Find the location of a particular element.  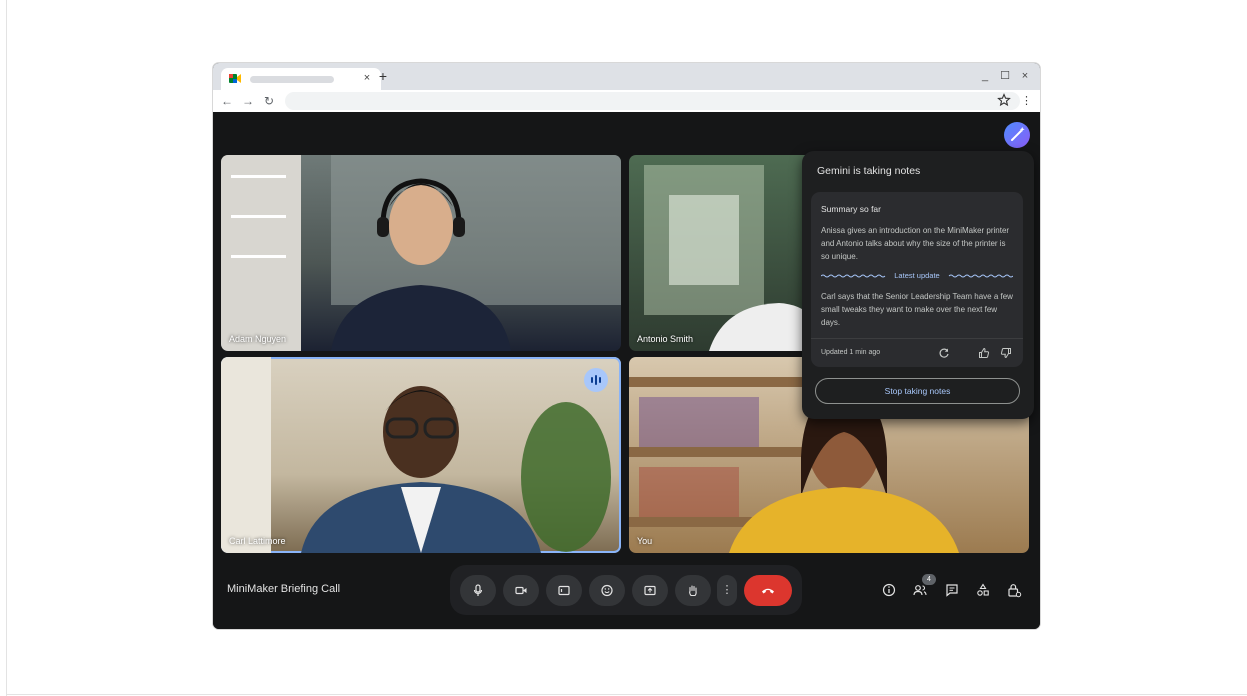

microphone-icon is located at coordinates (478, 590).